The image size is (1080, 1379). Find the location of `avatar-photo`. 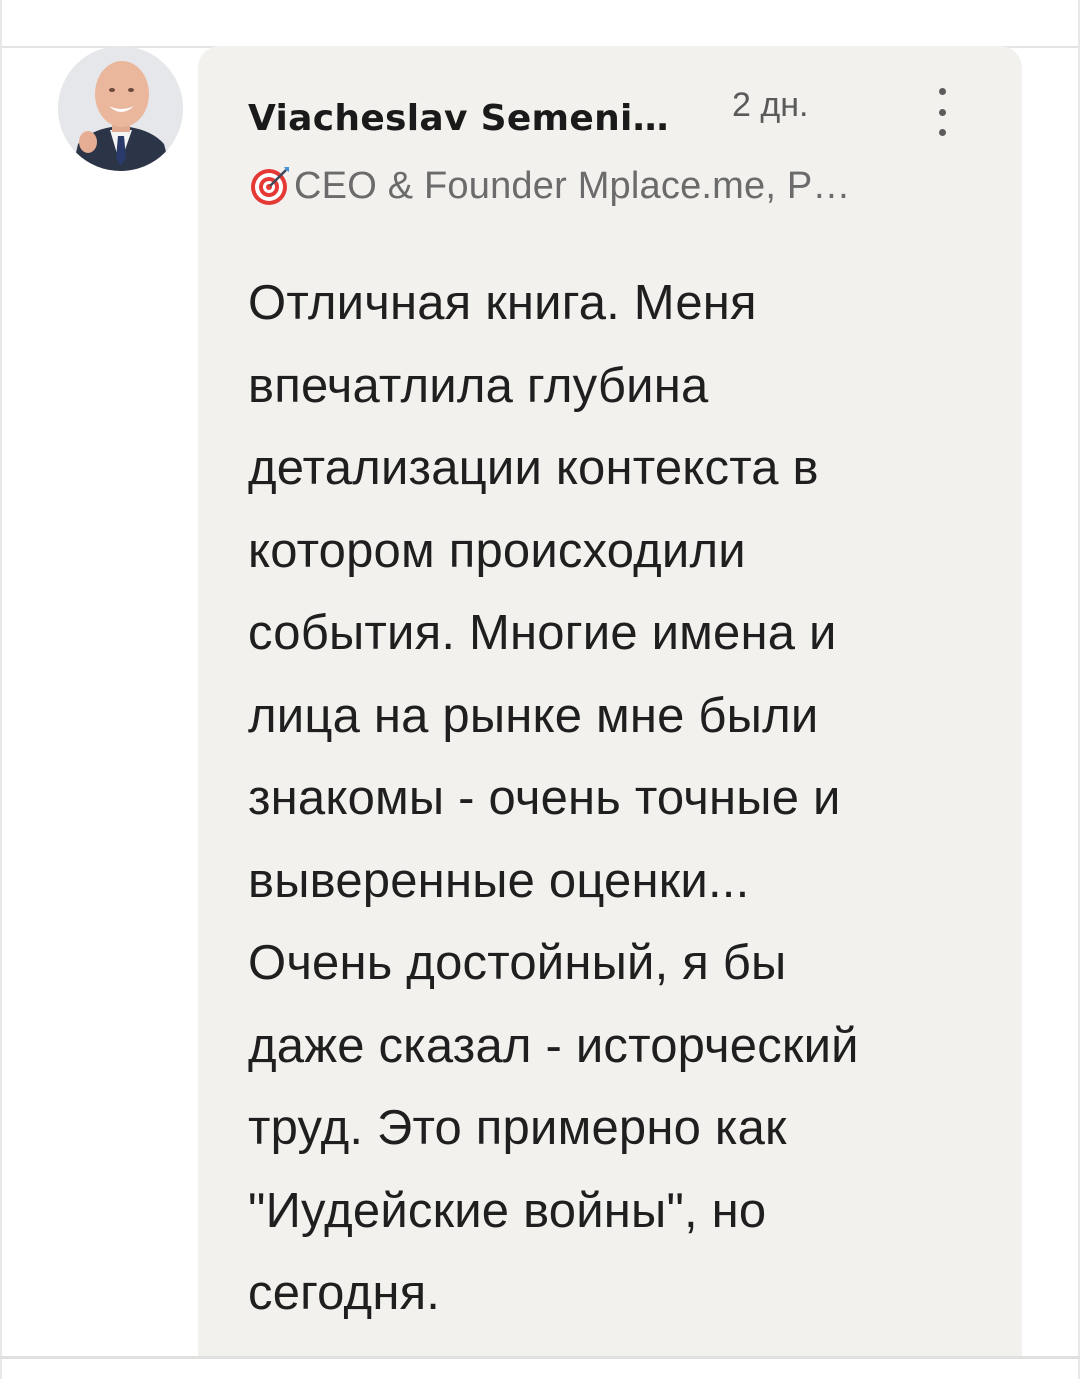

avatar-photo is located at coordinates (120, 108).